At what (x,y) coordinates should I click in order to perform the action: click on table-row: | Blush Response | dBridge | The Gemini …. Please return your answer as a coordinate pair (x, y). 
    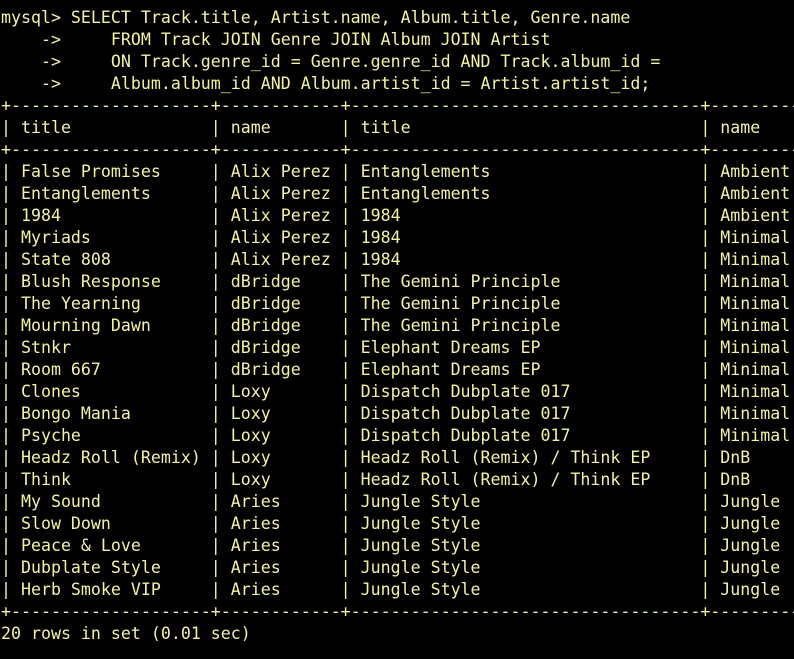
    Looking at the image, I should click on (397, 281).